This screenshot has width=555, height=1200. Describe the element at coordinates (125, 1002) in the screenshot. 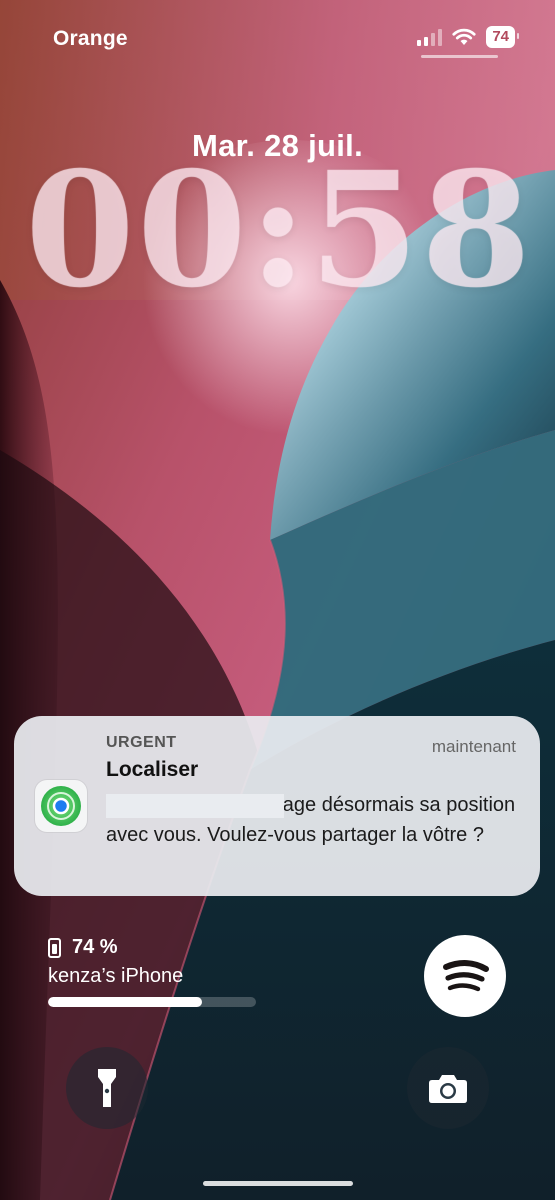

I see `battery-level-fill` at that location.